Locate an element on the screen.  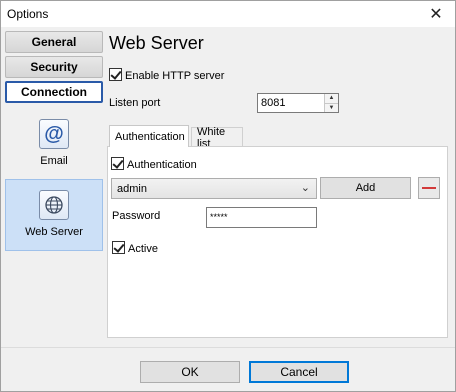
title-bar: Options ✕ is located at coordinates (228, 14).